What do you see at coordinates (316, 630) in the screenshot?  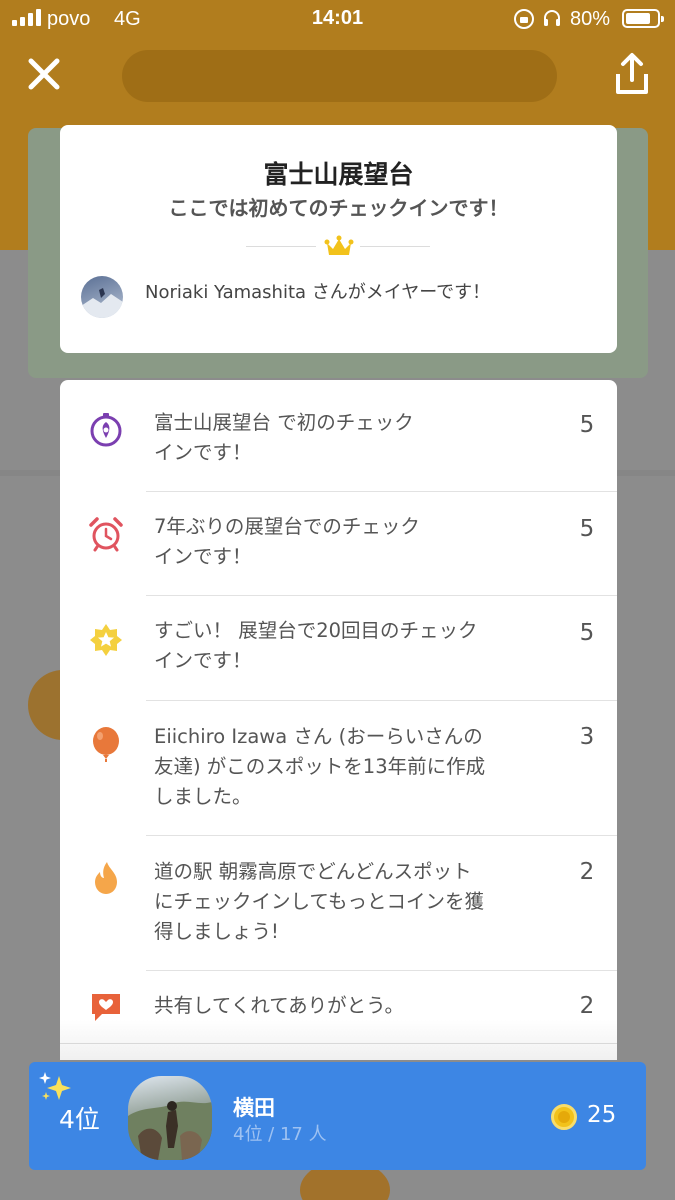 I see `list-item-text: すごい！ 展望台で20回目のチェック` at bounding box center [316, 630].